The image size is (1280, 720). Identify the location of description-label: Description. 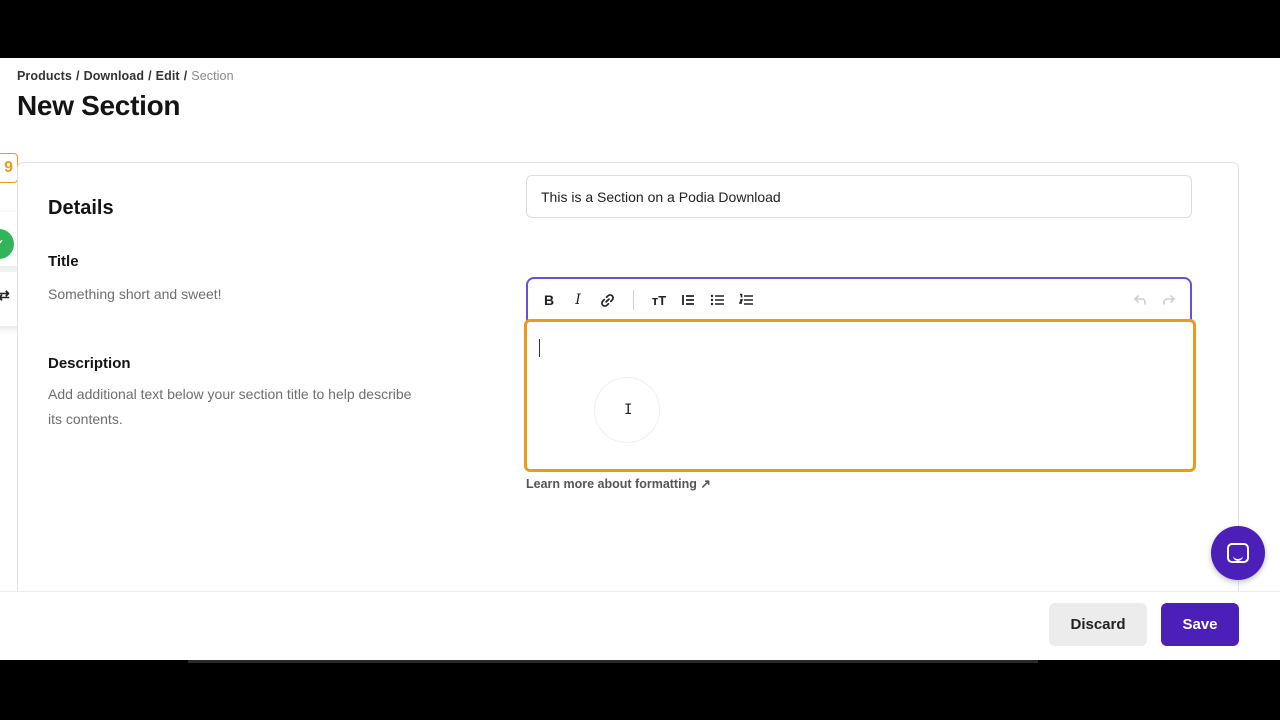
(89, 363).